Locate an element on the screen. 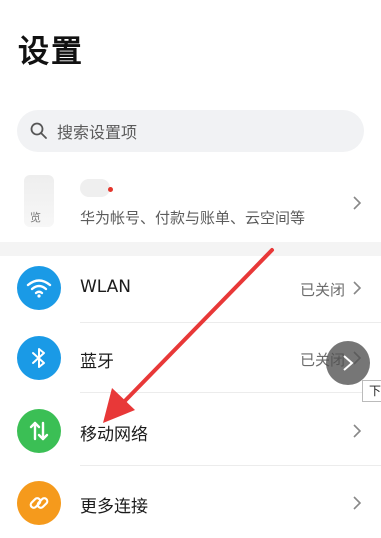 Image resolution: width=381 pixels, height=538 pixels. bluetooth-icon is located at coordinates (39, 358).